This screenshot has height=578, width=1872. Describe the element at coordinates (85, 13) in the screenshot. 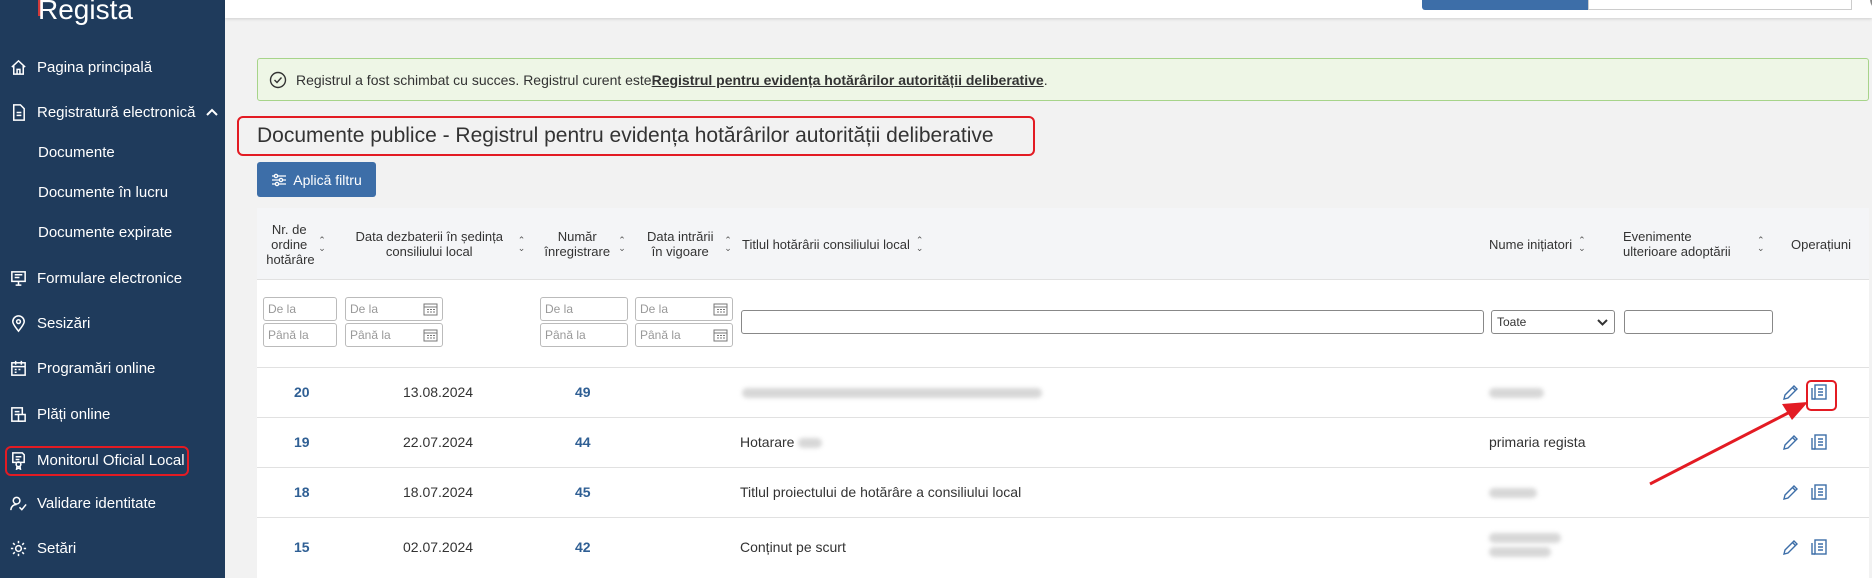

I see `app-logo: Regista` at that location.